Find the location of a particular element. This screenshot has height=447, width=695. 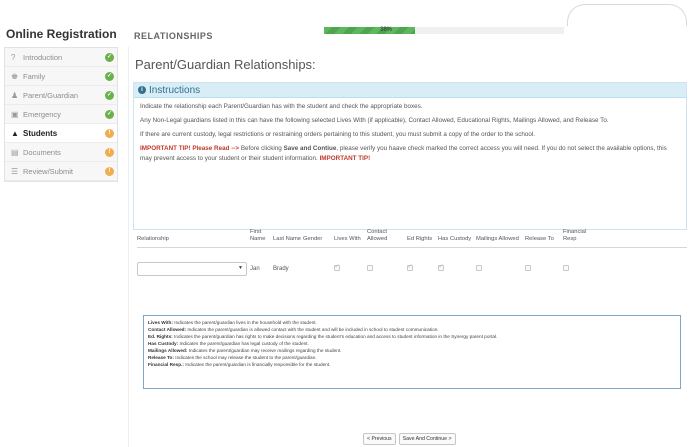

legend-term: Lives With: is located at coordinates (160, 322).